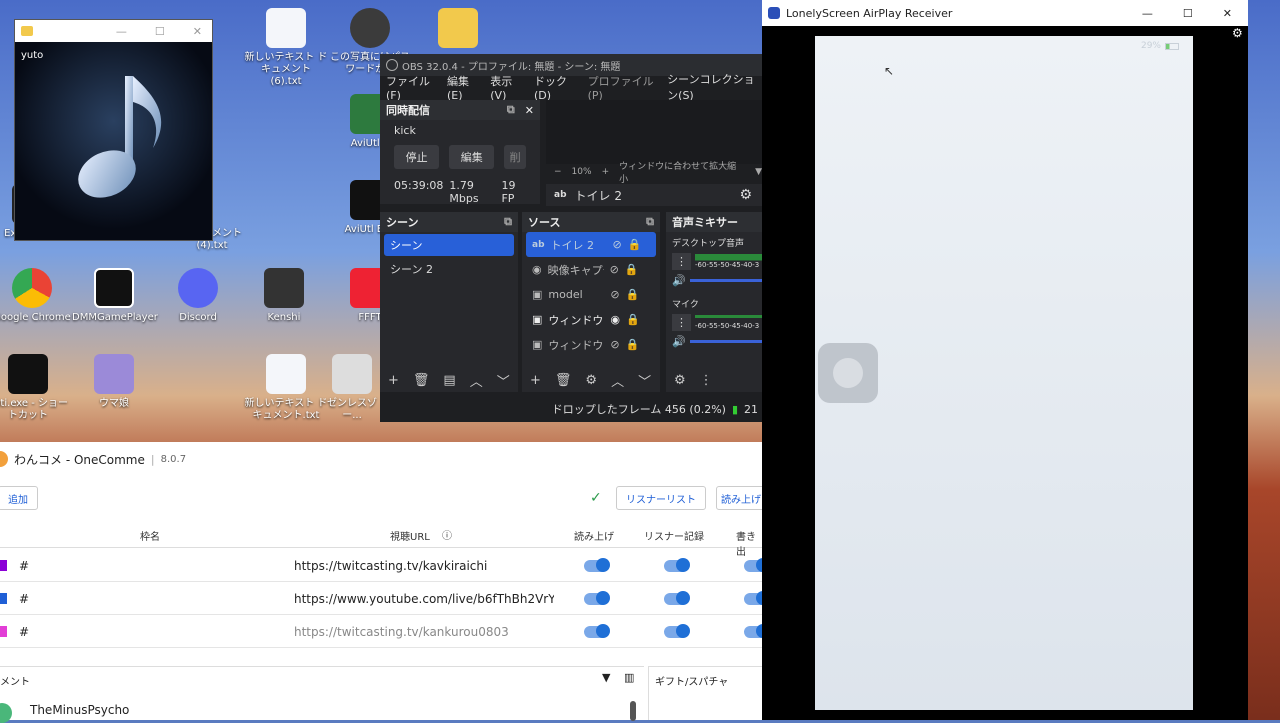  What do you see at coordinates (198, 296) in the screenshot?
I see `desktop-icon: Discord` at bounding box center [198, 296].